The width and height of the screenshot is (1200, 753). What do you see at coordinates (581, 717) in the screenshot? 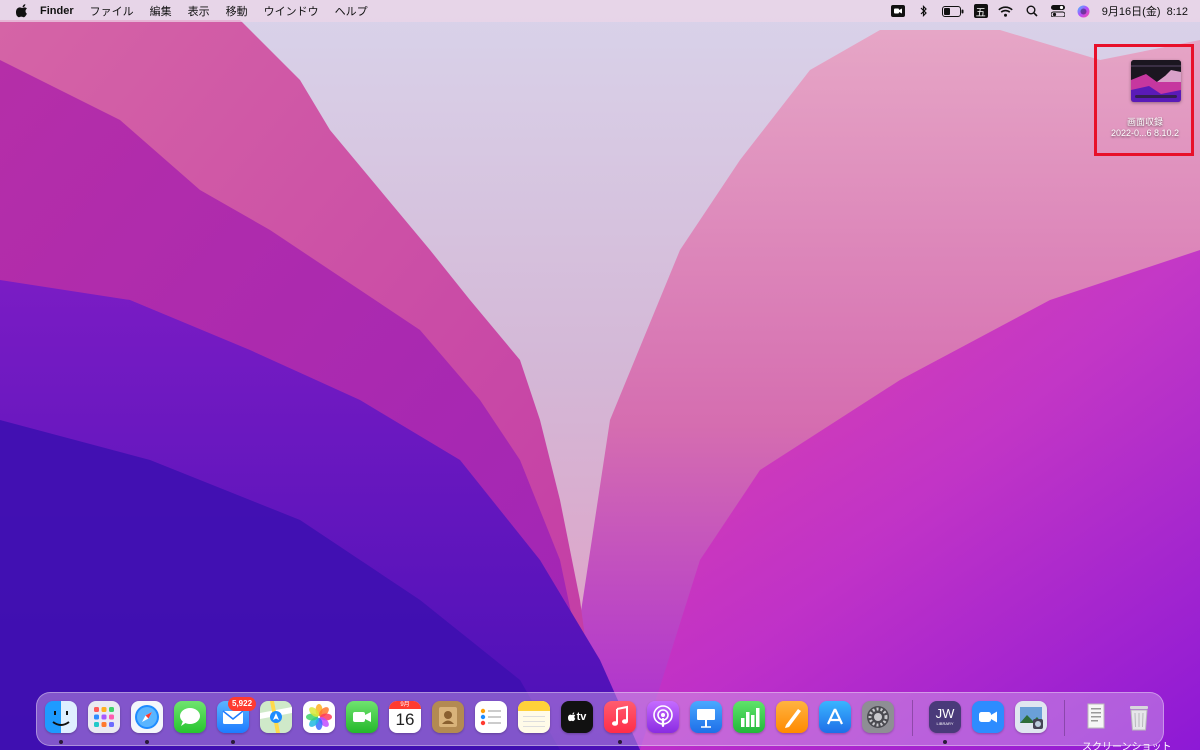
I see `tv-label: tv` at bounding box center [581, 717].